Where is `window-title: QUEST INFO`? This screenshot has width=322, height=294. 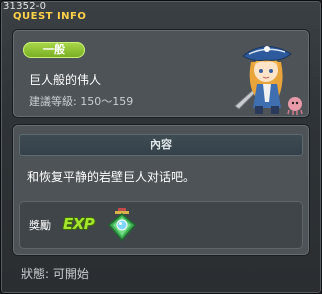 window-title: QUEST INFO is located at coordinates (50, 16).